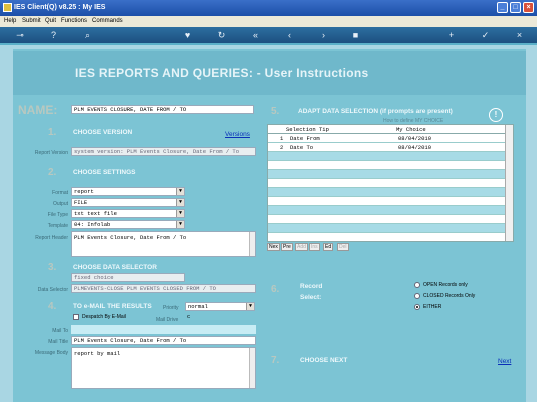  I want to click on insert-row-button: Ins, so click(314, 247).